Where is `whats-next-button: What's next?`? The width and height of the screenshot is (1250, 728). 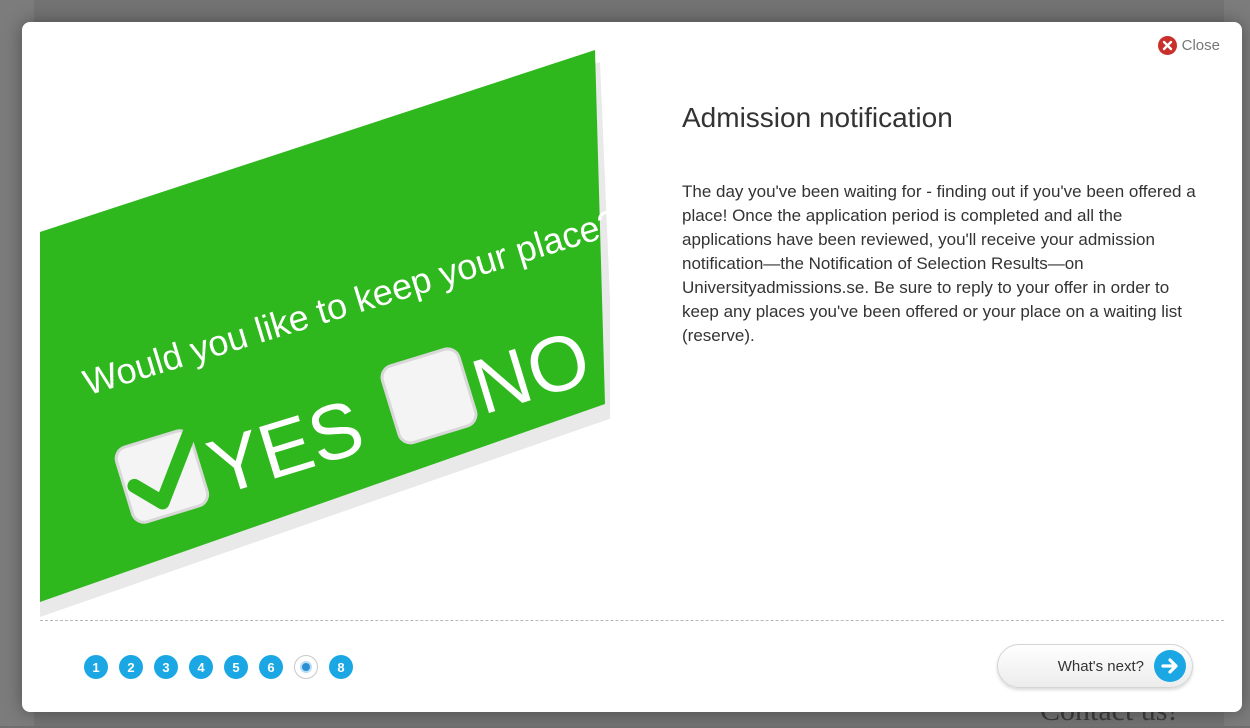 whats-next-button: What's next? is located at coordinates (1095, 666).